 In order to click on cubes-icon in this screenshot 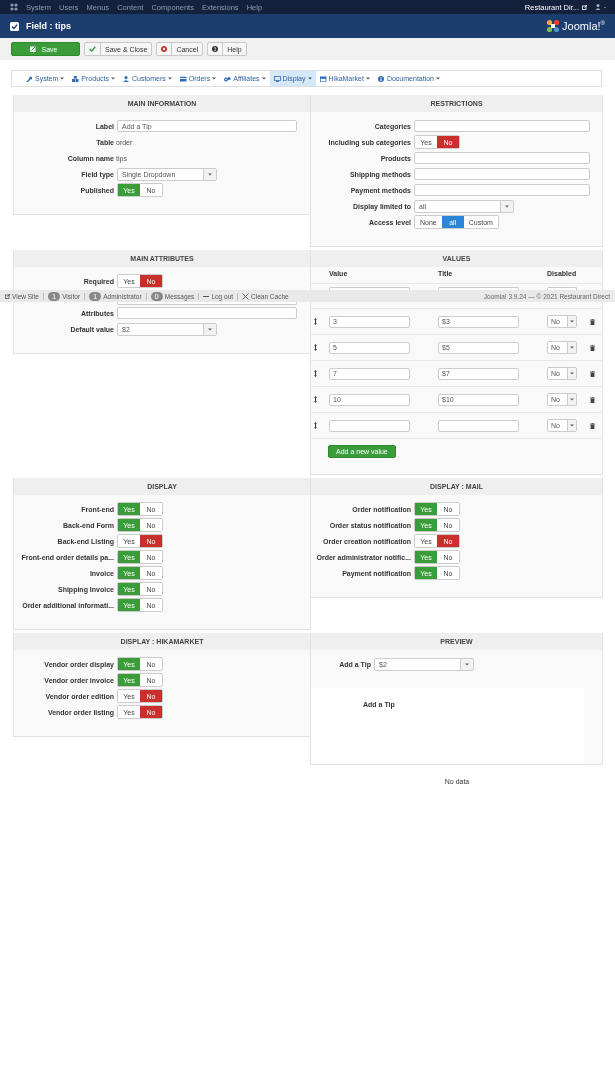, I will do `click(76, 78)`.